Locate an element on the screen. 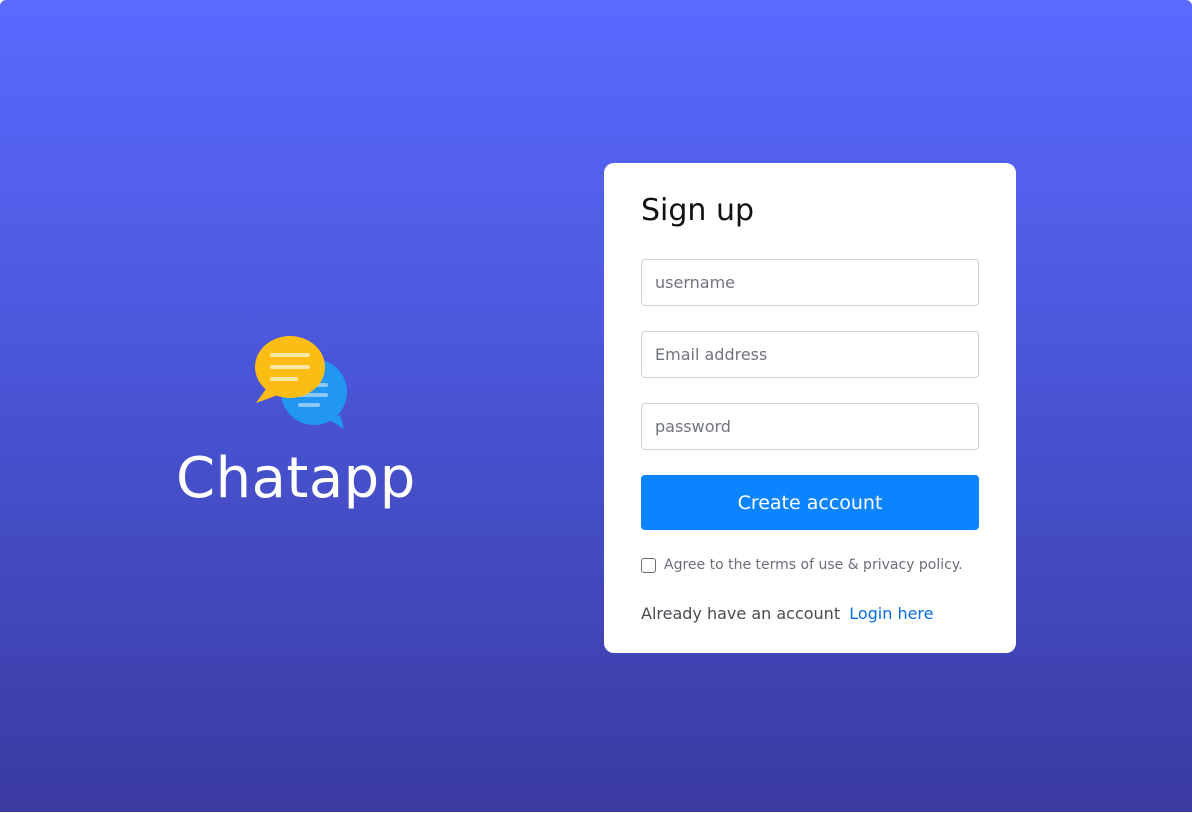  chat-bubbles-icon is located at coordinates (302, 383).